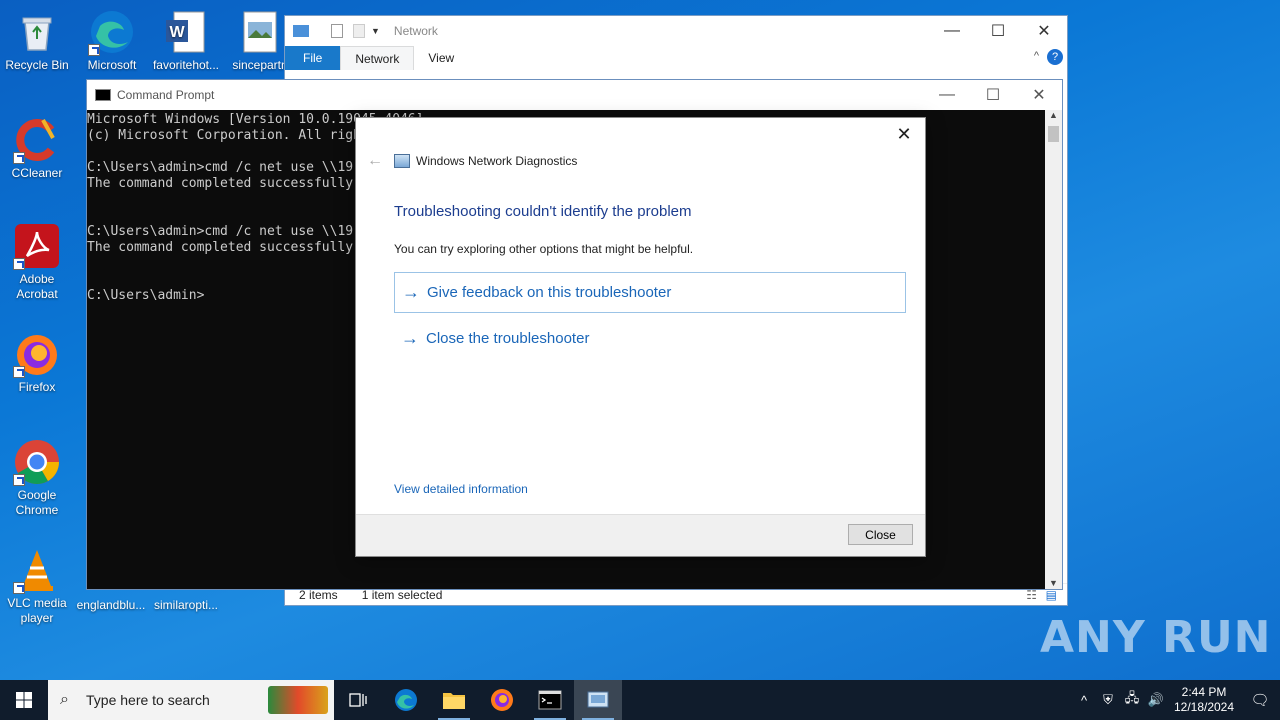 This screenshot has width=1280, height=720. I want to click on explorer-minimize-button: —, so click(952, 31).